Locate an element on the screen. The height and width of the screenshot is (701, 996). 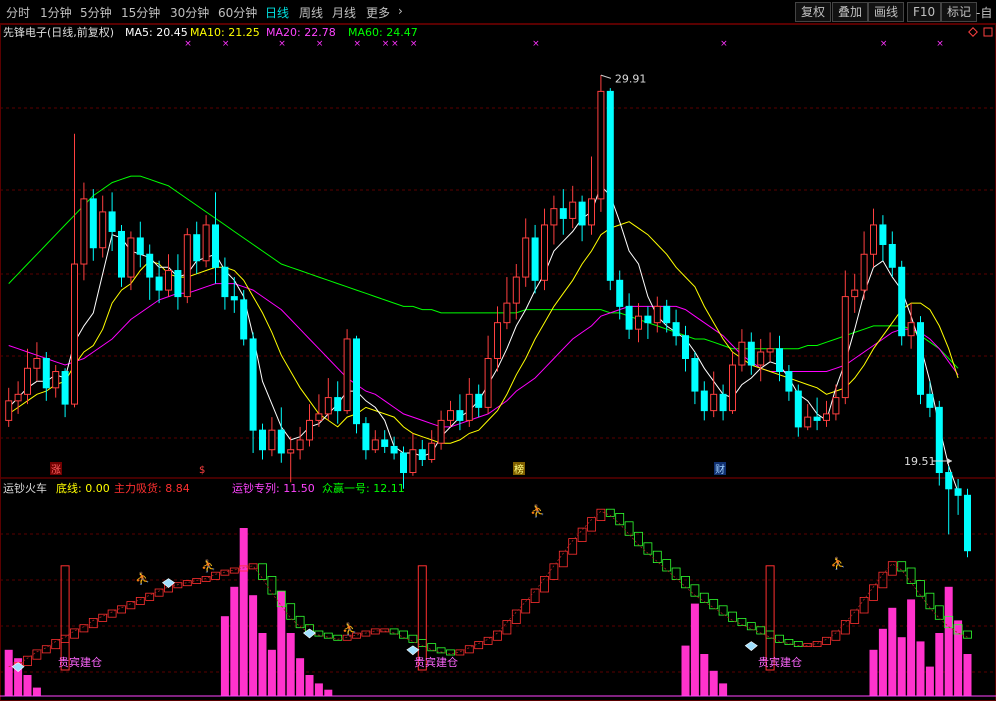
timeframe-tab-5: 60分钟 is located at coordinates (237, 12).